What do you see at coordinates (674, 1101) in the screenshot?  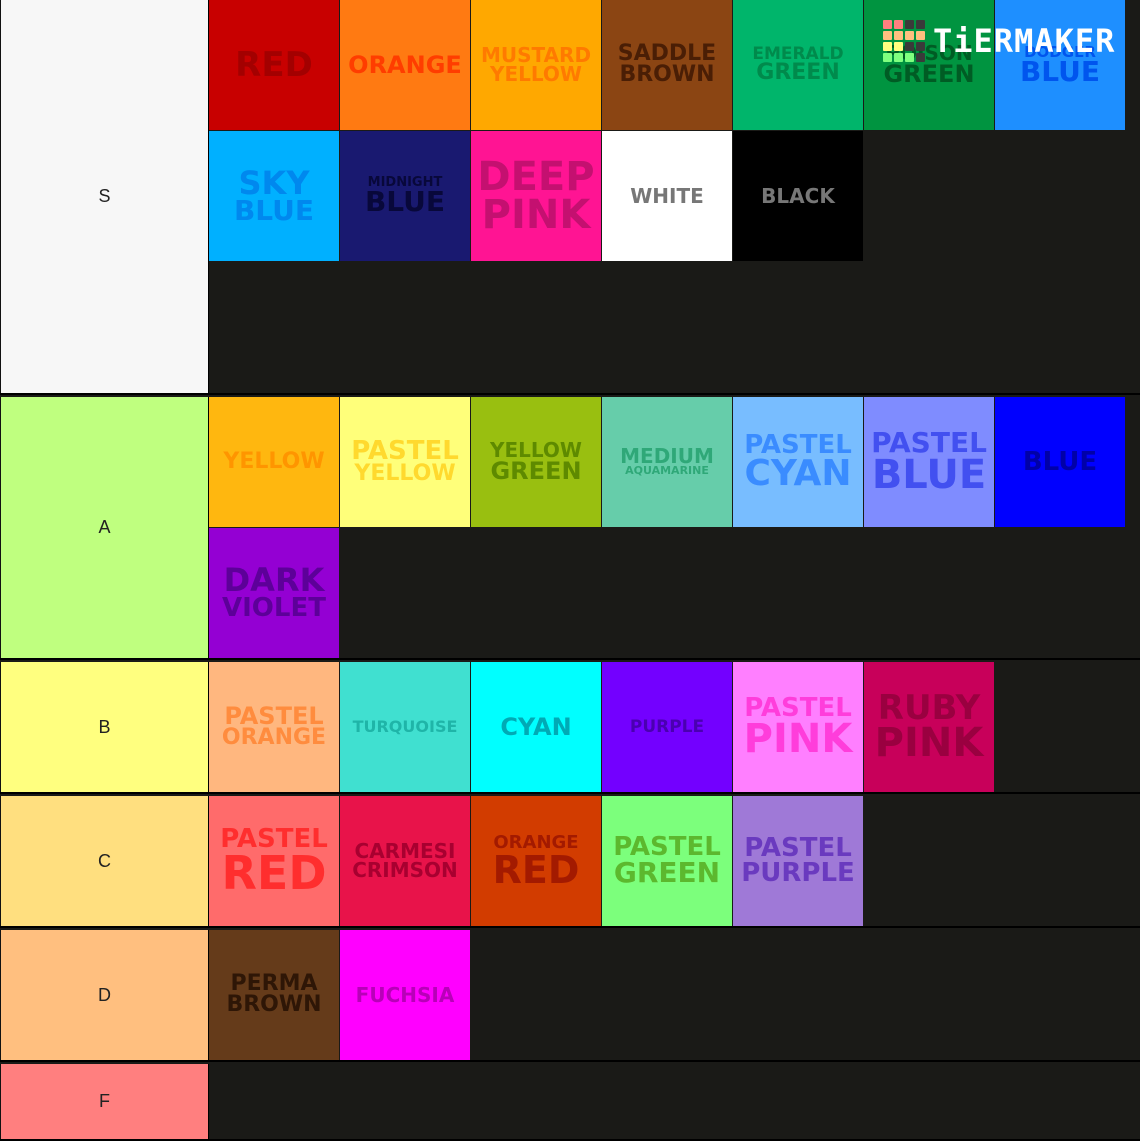 I see `tier-items` at bounding box center [674, 1101].